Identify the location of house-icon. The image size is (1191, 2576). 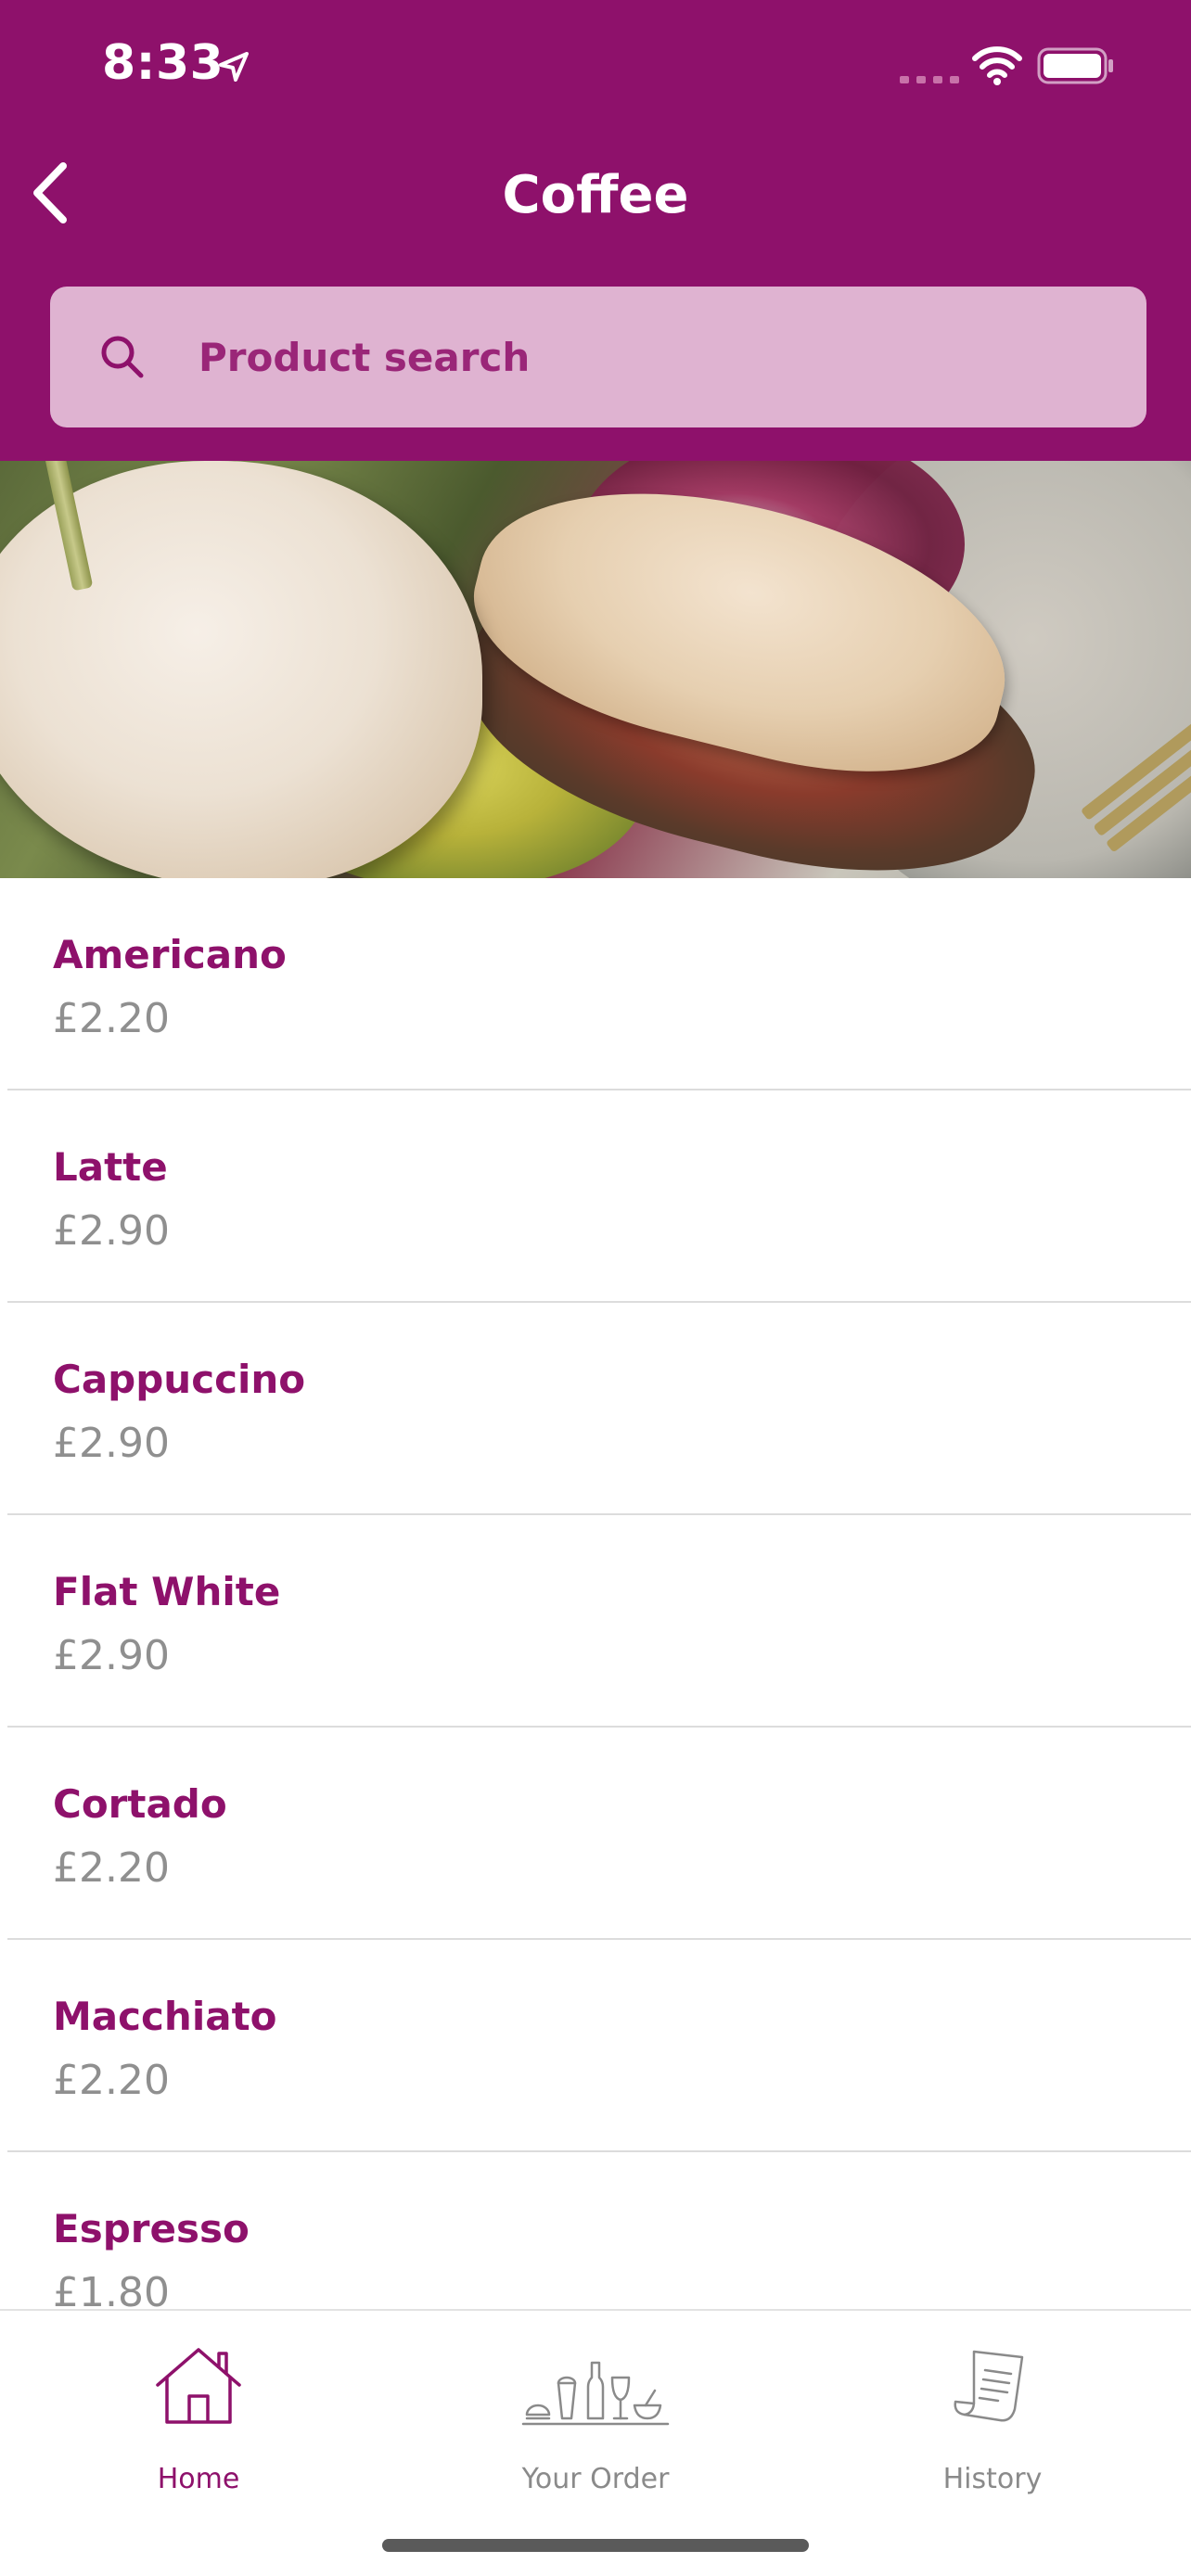
(198, 2386).